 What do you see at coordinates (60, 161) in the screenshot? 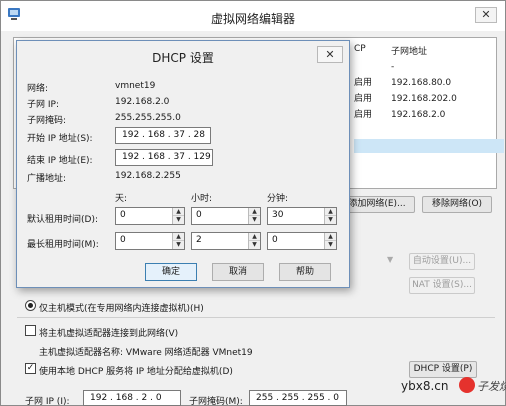
I see `end-ip-label: 结束 IP 地址(E):` at bounding box center [60, 161].